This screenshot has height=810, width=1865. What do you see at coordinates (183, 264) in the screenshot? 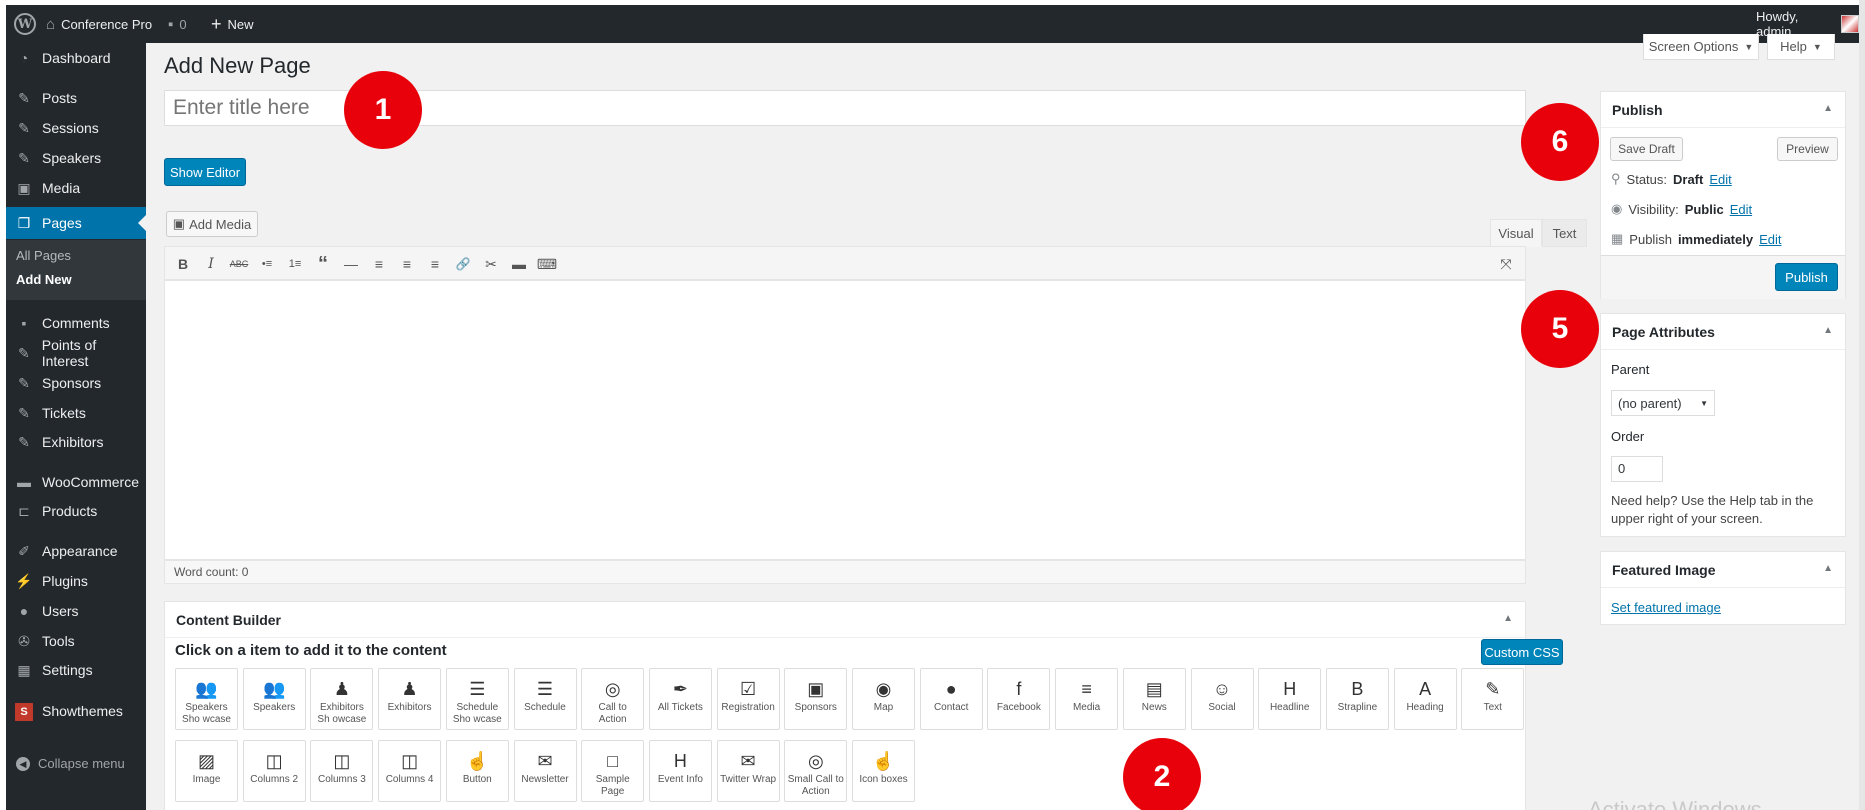
I see `bold-button: B` at bounding box center [183, 264].